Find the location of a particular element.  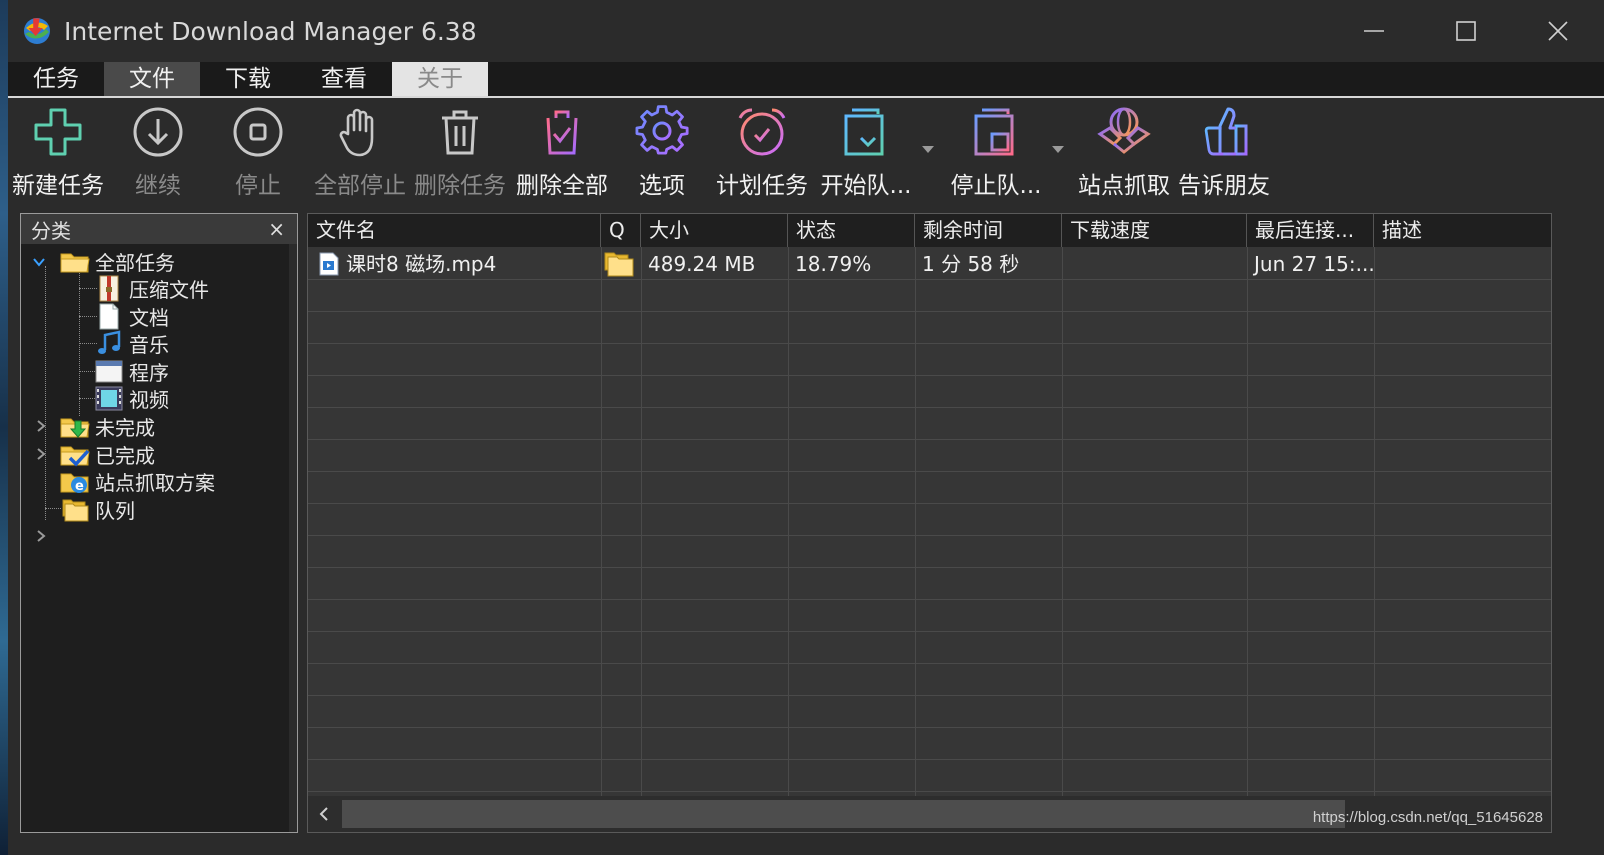

alarm-clock-icon is located at coordinates (762, 132).